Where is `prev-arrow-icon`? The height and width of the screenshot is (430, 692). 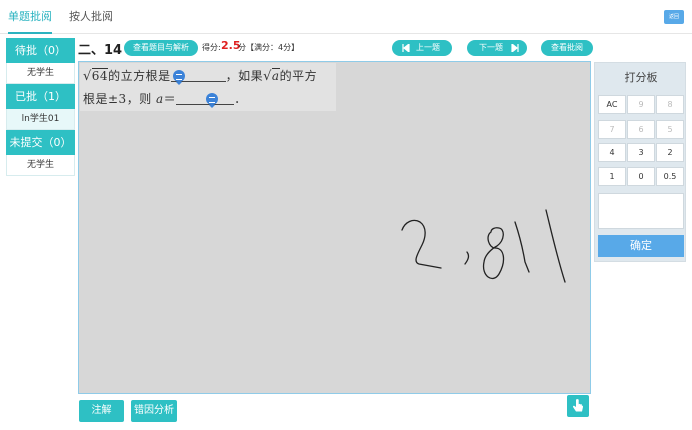
prev-arrow-icon is located at coordinates (406, 48).